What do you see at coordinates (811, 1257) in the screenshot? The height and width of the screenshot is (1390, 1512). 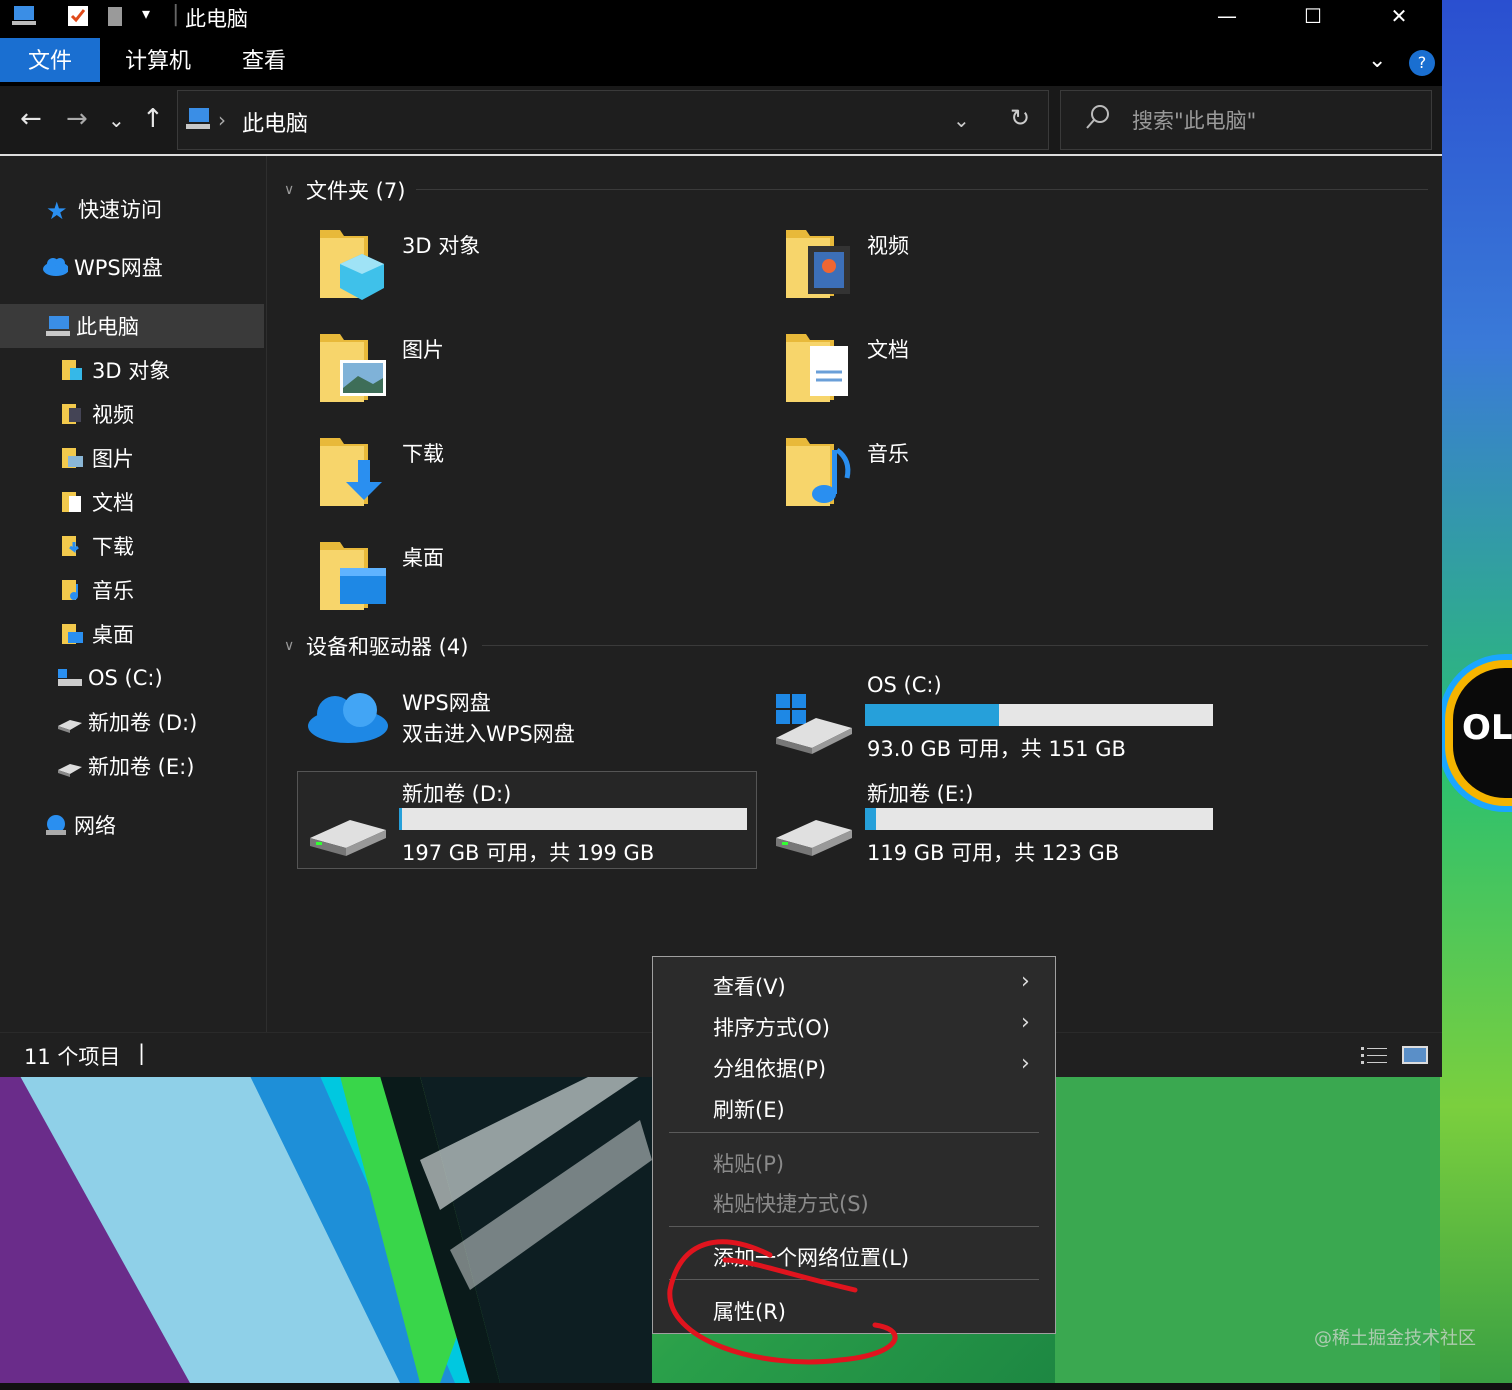 I see `menu-item-add-network-location: 添加一个网络位置(L)` at bounding box center [811, 1257].